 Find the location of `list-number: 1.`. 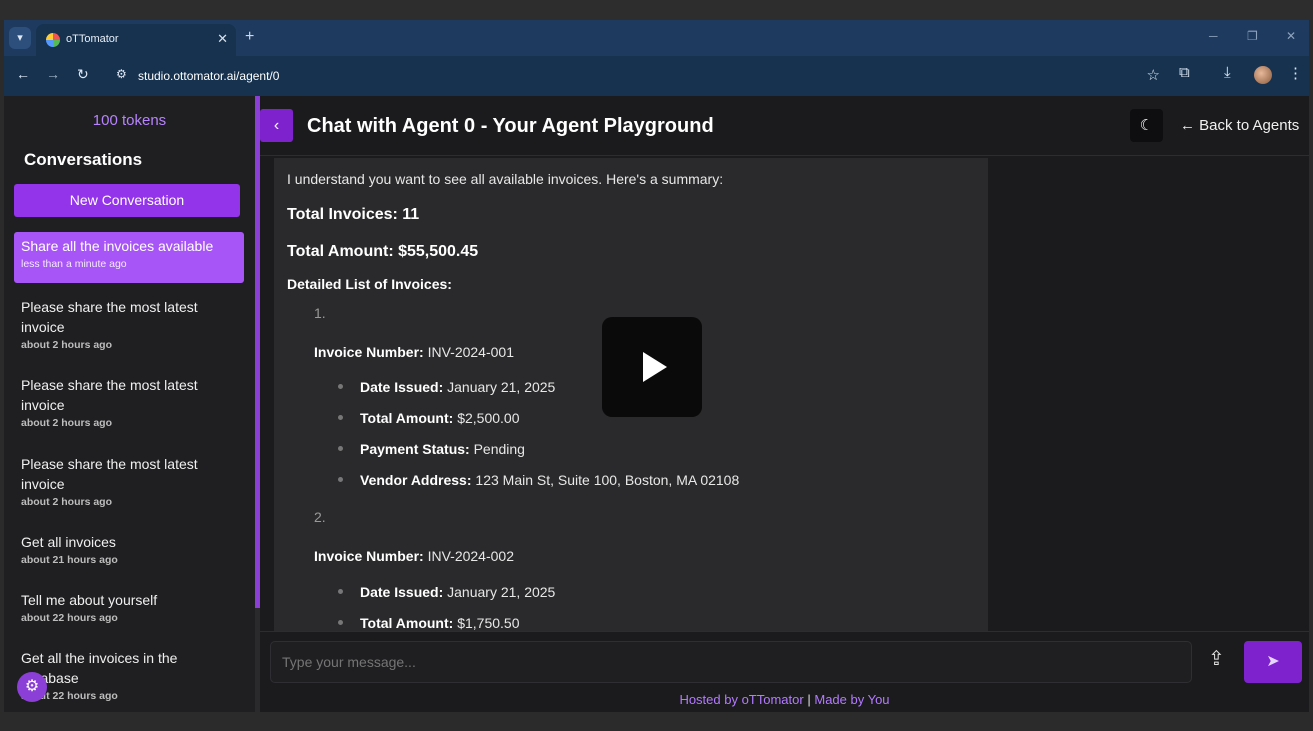

list-number: 1. is located at coordinates (320, 313).